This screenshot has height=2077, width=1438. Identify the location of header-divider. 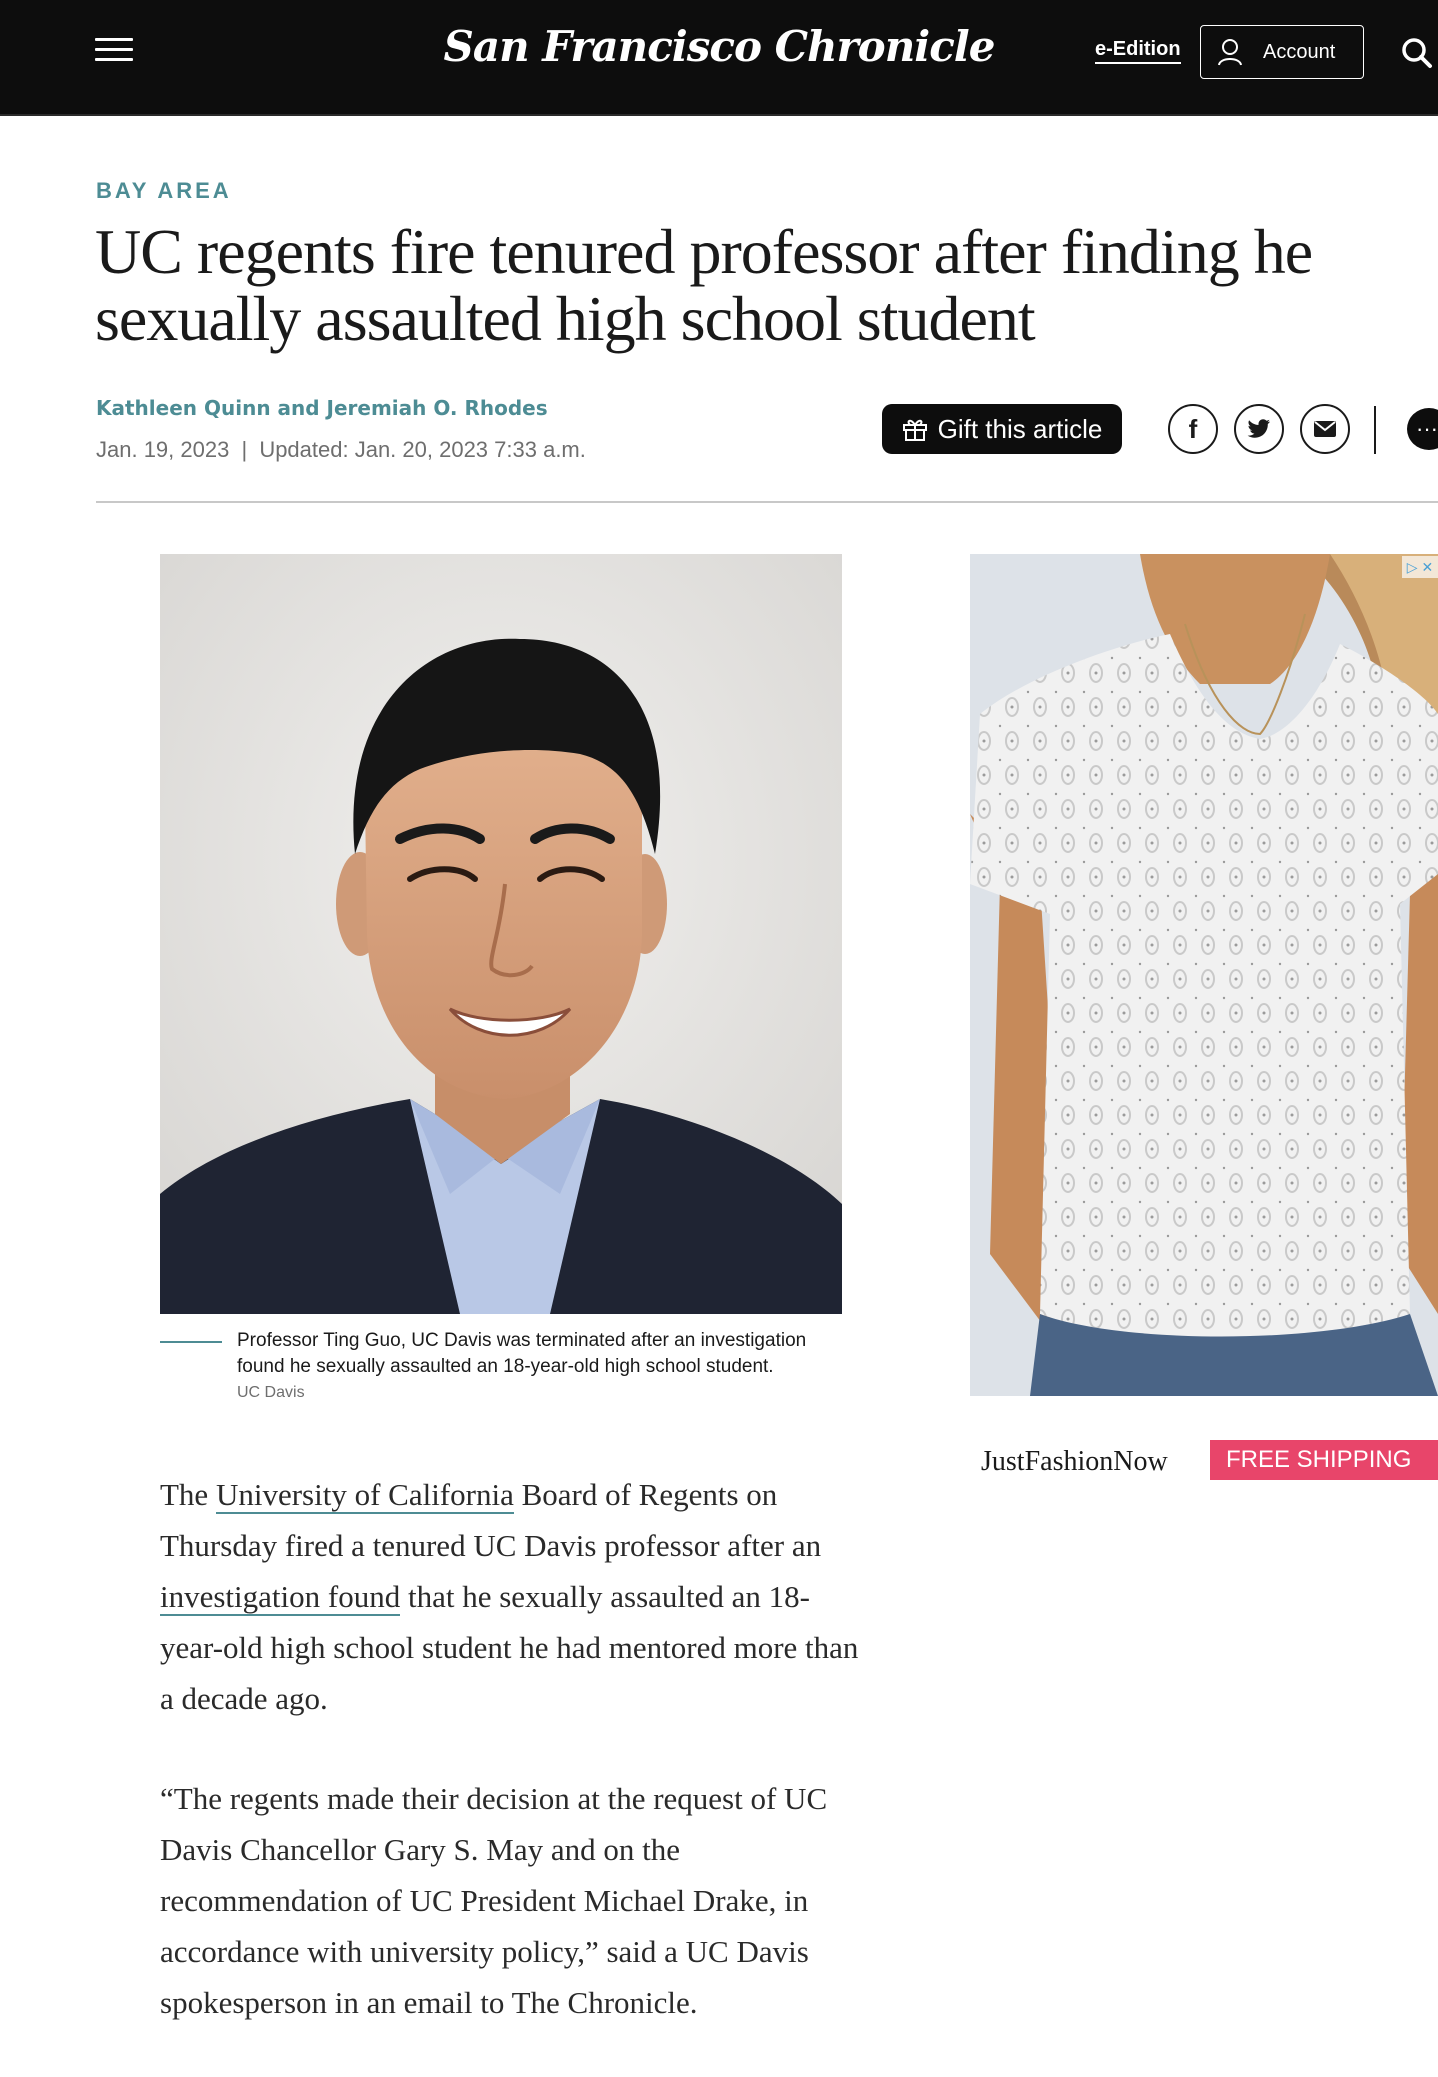
(767, 502).